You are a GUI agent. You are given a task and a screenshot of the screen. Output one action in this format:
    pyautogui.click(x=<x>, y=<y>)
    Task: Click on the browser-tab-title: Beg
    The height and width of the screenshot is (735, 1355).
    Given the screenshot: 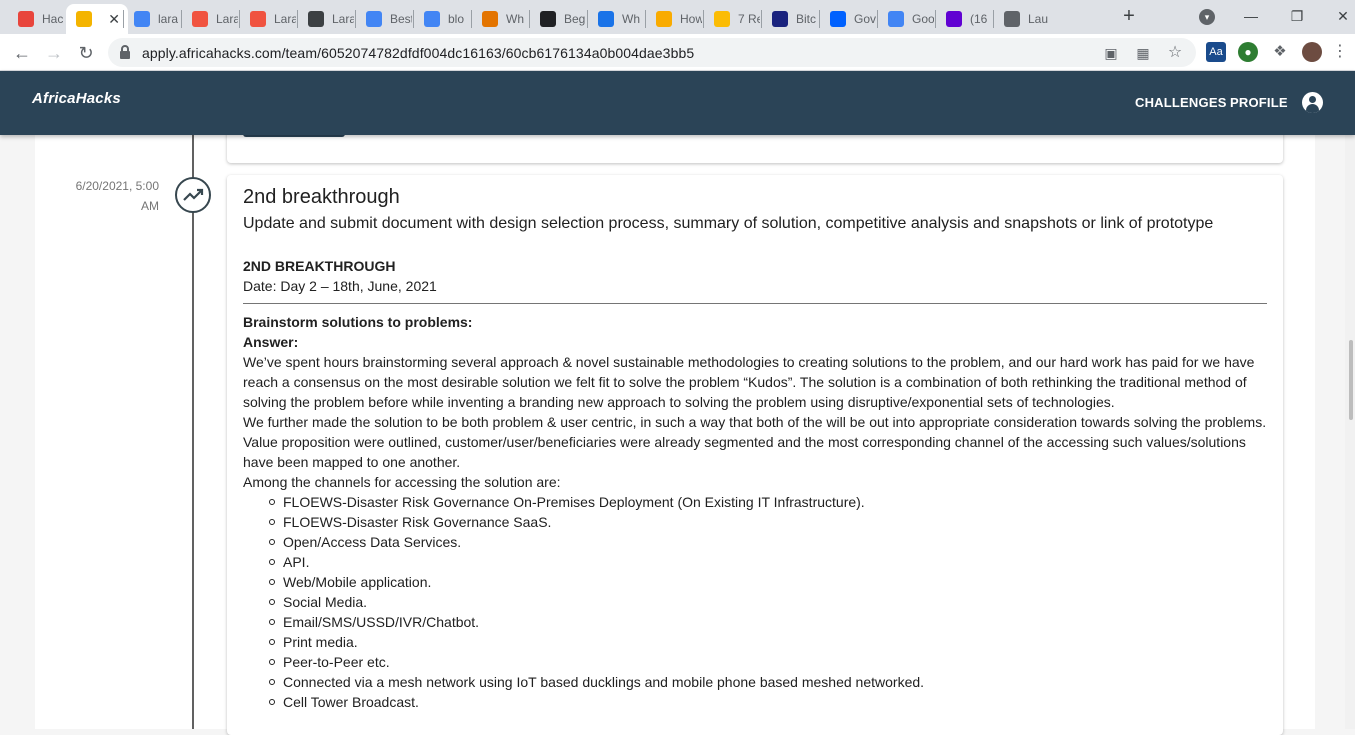 What is the action you would take?
    pyautogui.click(x=575, y=19)
    